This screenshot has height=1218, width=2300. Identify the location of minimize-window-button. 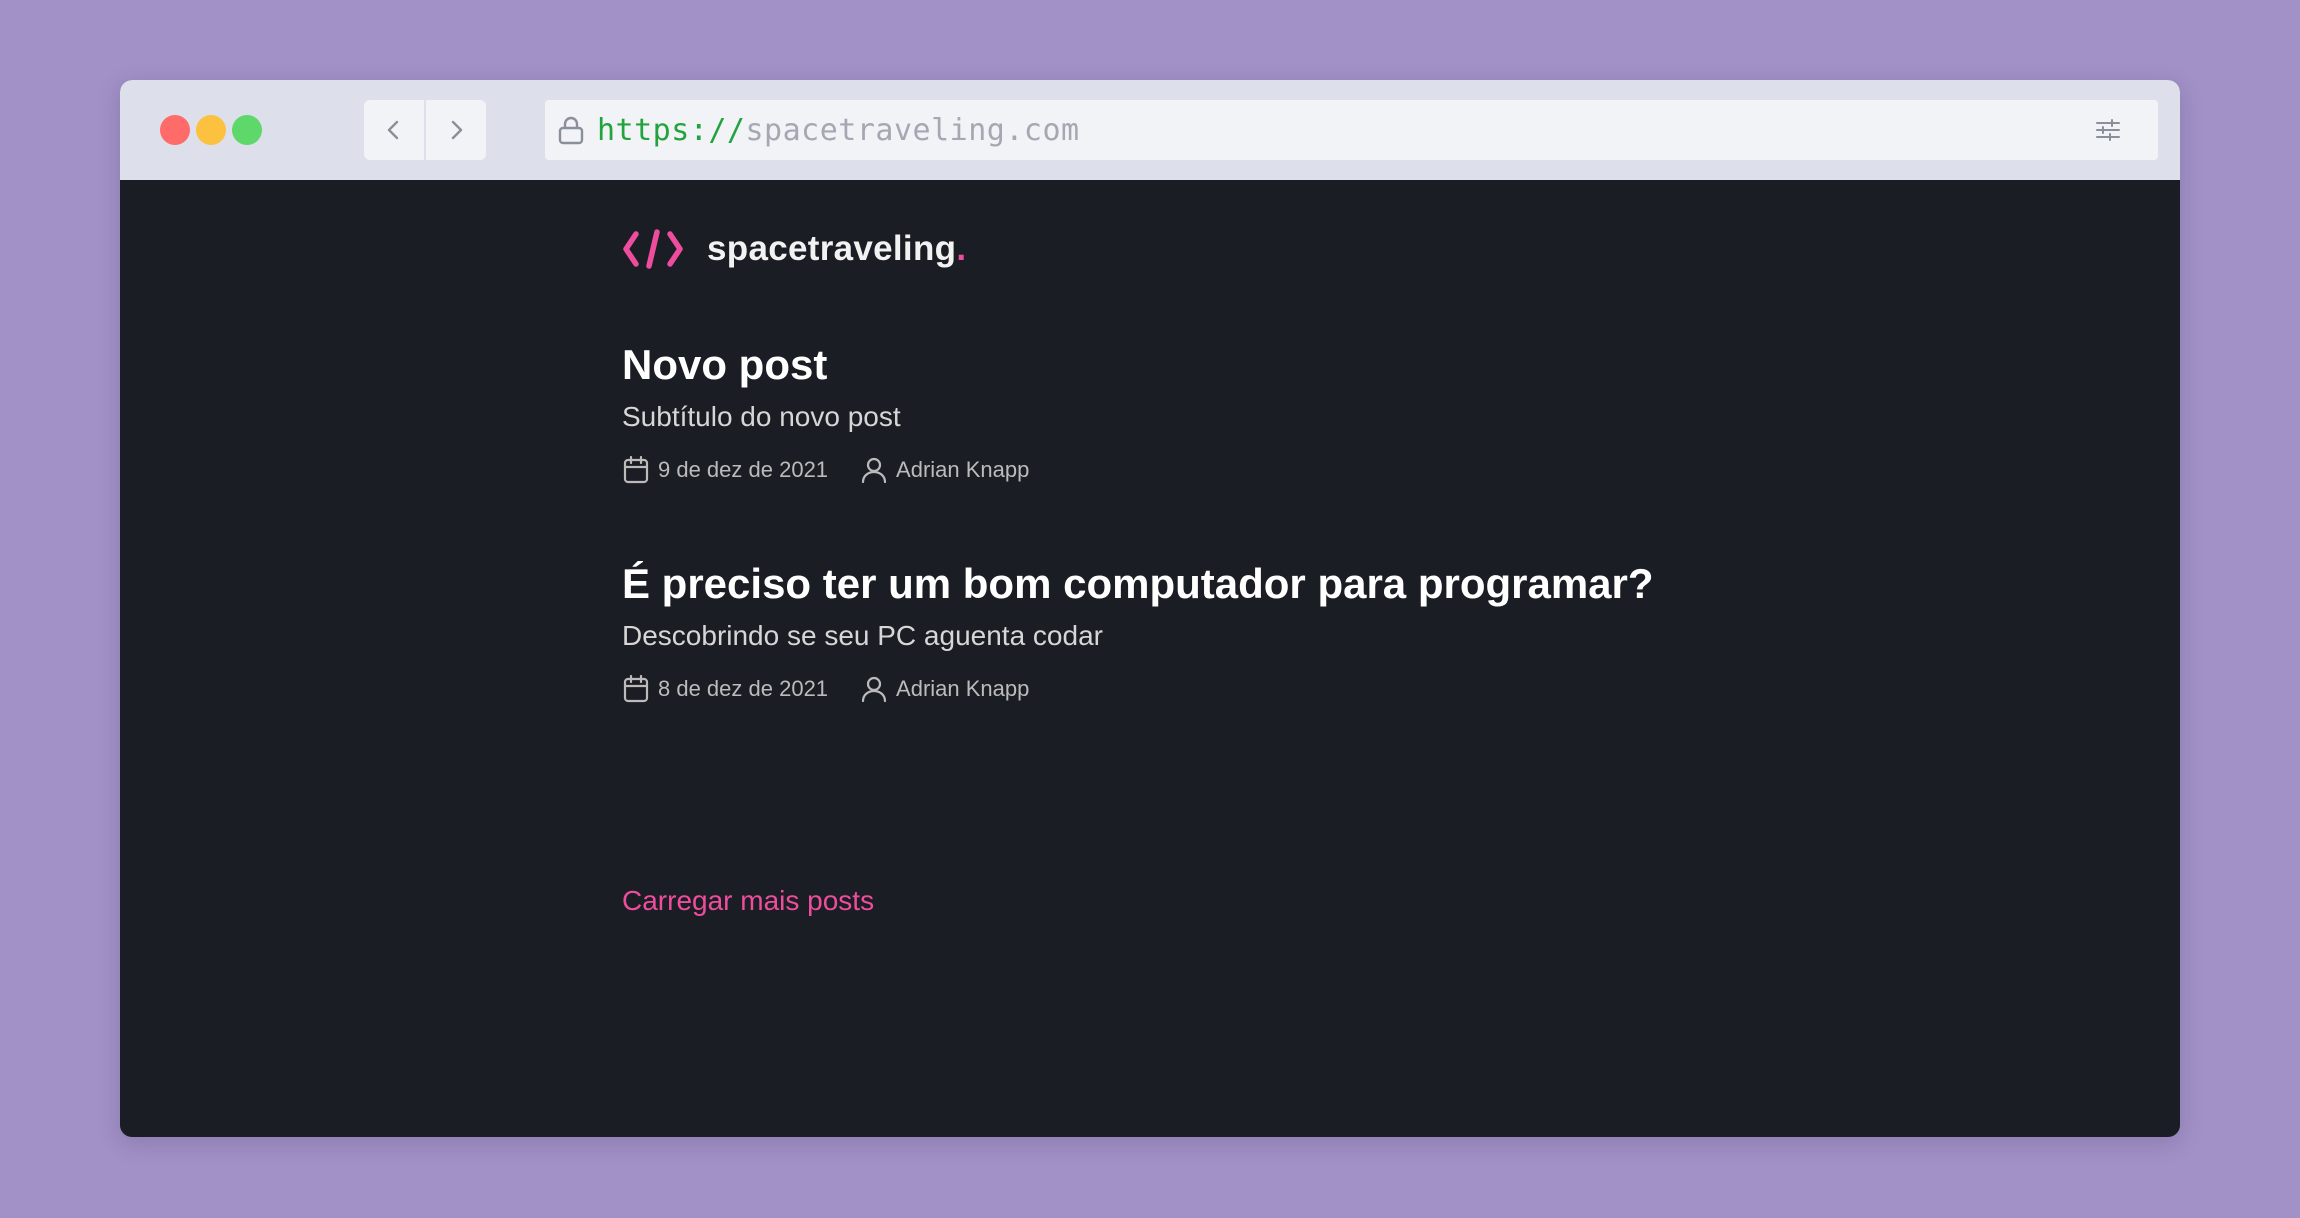
(211, 130).